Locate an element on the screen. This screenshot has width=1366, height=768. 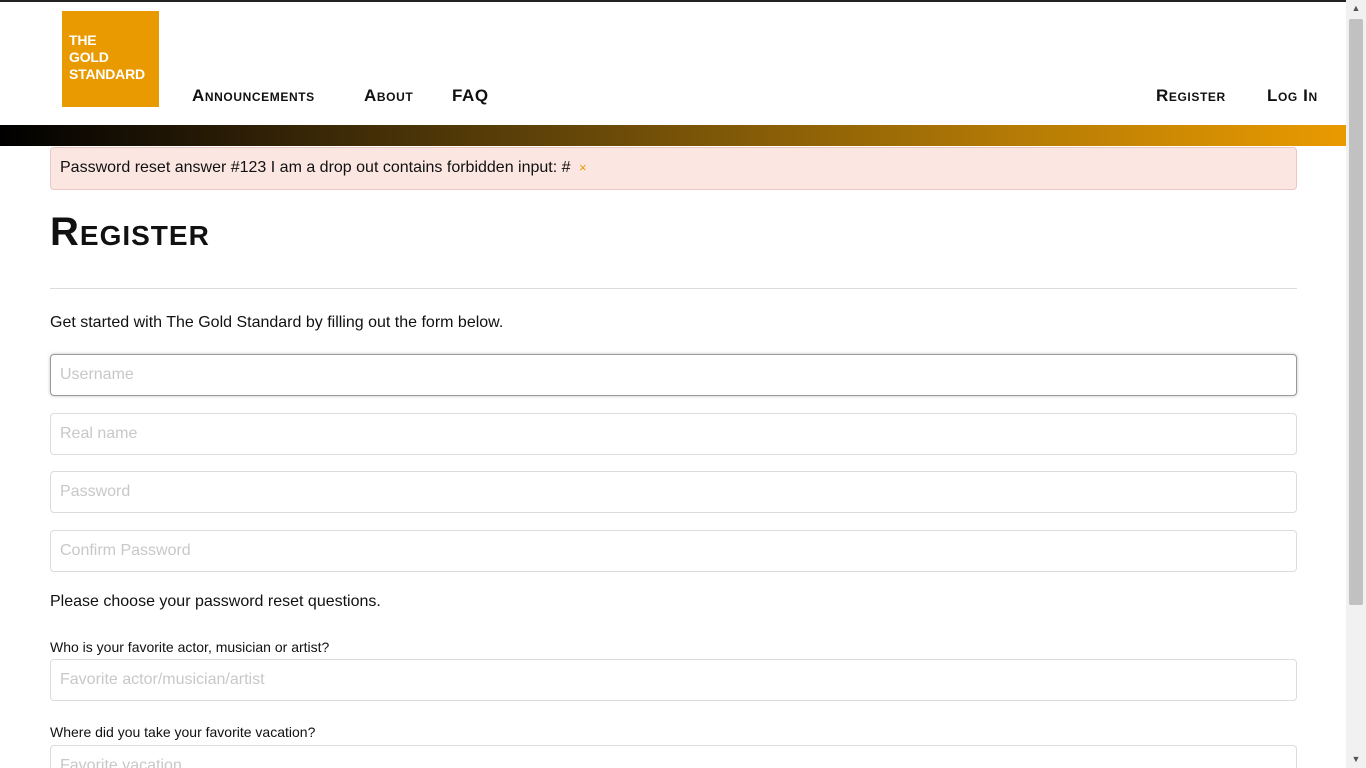
logo-line-3: STANDARD is located at coordinates (107, 74).